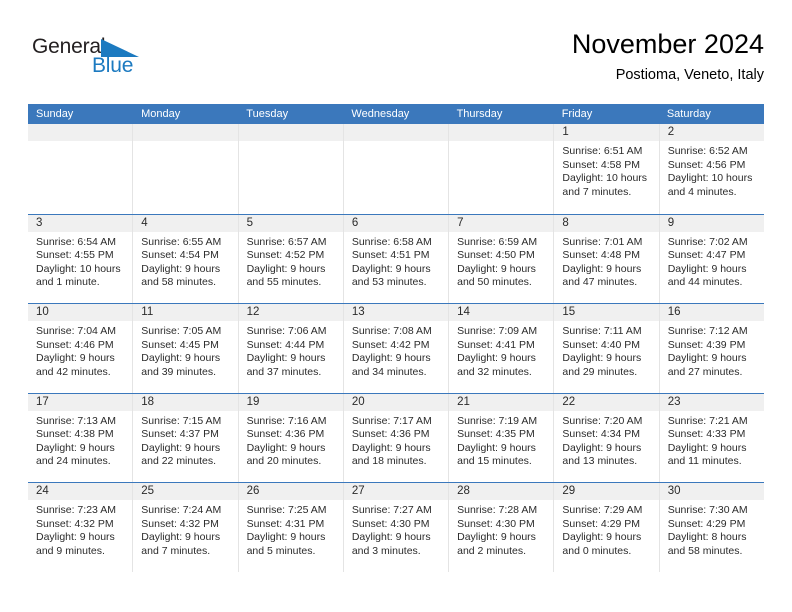 The height and width of the screenshot is (612, 792). Describe the element at coordinates (181, 241) in the screenshot. I see `sunrise-time: Sunrise: 6:55 AM` at that location.